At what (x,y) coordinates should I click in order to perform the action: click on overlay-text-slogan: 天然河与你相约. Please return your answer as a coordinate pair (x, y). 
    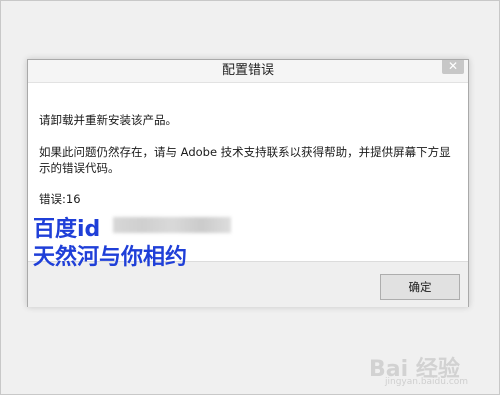
    Looking at the image, I should click on (110, 257).